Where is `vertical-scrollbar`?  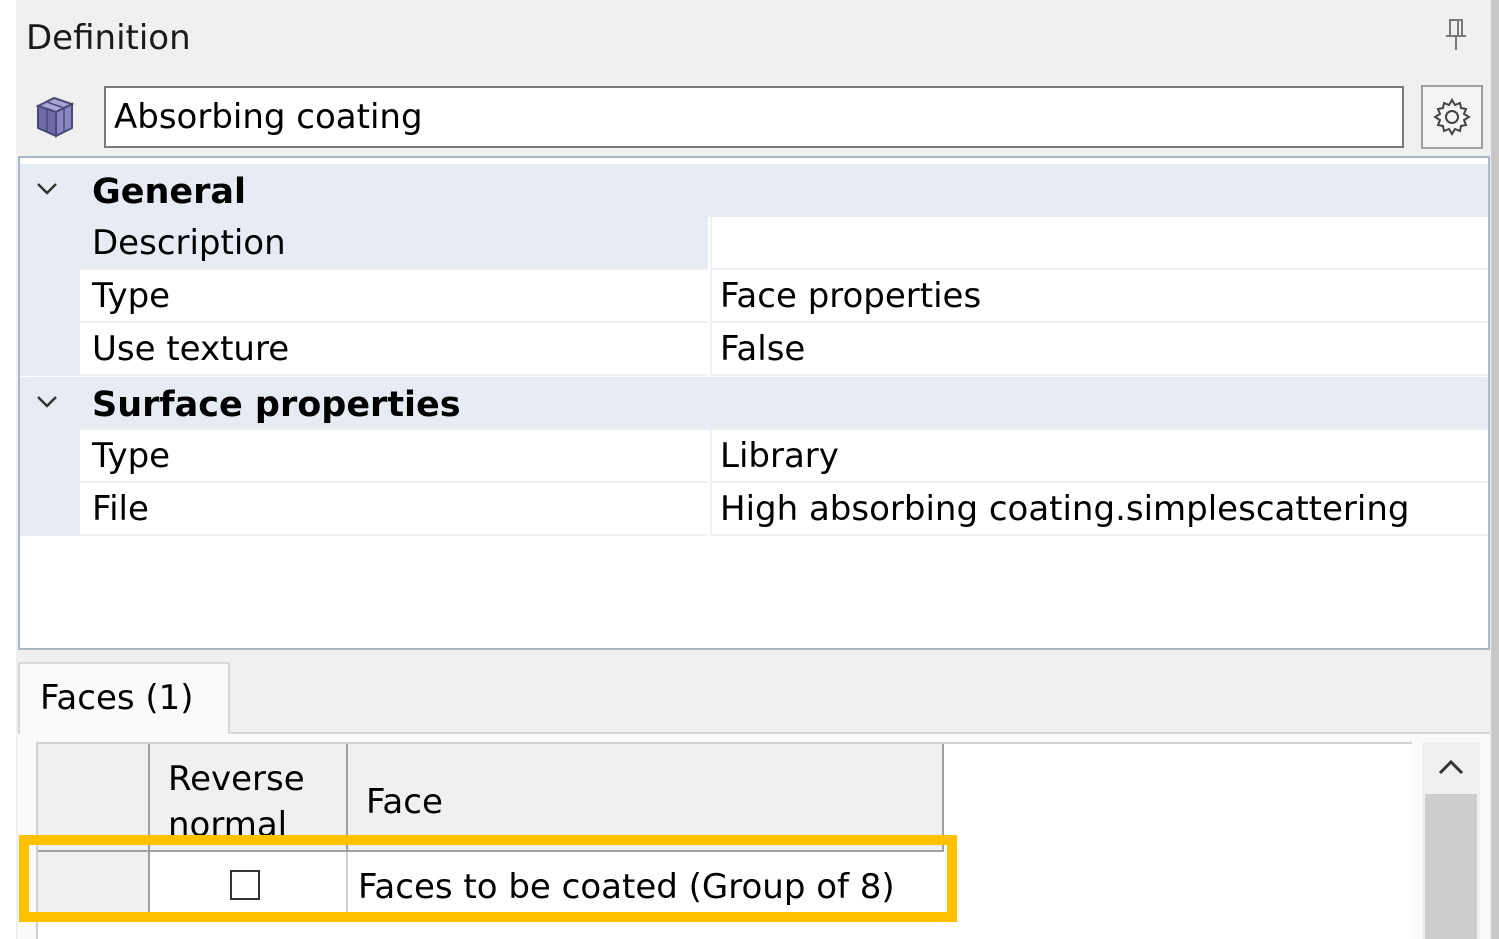
vertical-scrollbar is located at coordinates (1451, 840).